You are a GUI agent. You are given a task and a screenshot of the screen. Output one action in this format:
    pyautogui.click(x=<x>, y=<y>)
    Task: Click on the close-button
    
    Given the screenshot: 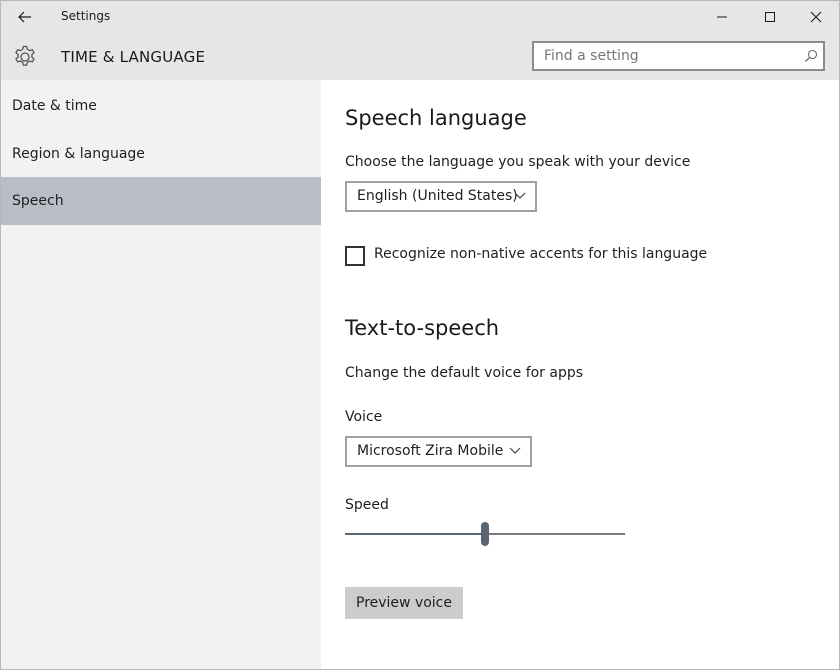 What is the action you would take?
    pyautogui.click(x=816, y=17)
    